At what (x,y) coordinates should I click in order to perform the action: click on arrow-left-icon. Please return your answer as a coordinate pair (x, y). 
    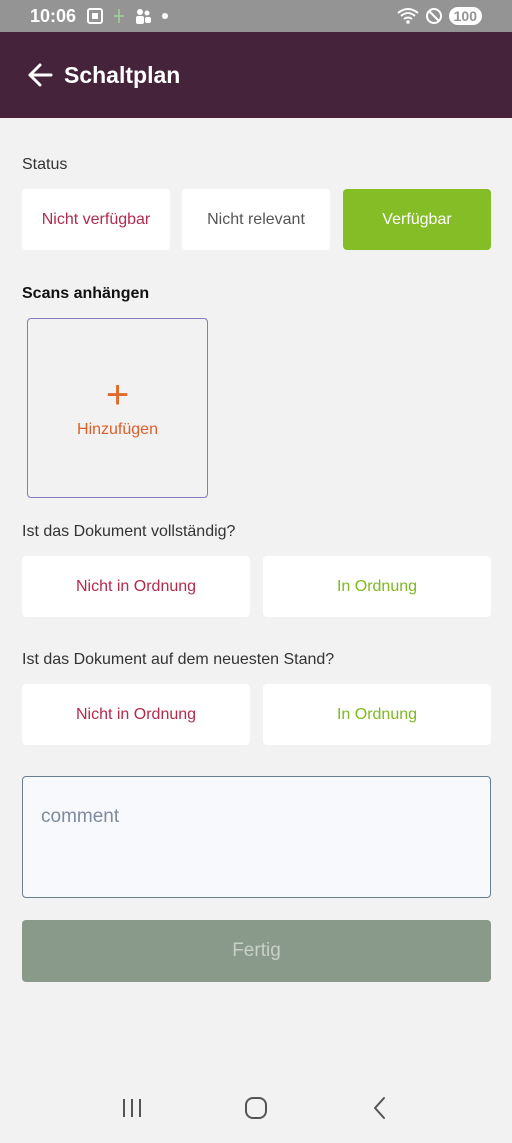
    Looking at the image, I should click on (40, 75).